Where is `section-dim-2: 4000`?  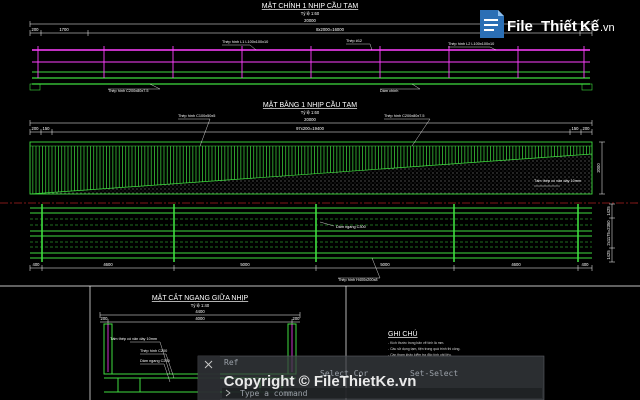
section-dim-2: 4000 is located at coordinates (200, 318).